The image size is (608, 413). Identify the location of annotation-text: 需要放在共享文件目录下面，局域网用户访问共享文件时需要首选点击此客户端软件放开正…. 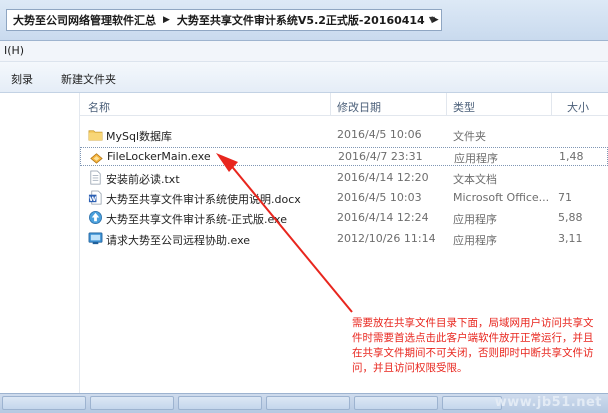
(473, 345).